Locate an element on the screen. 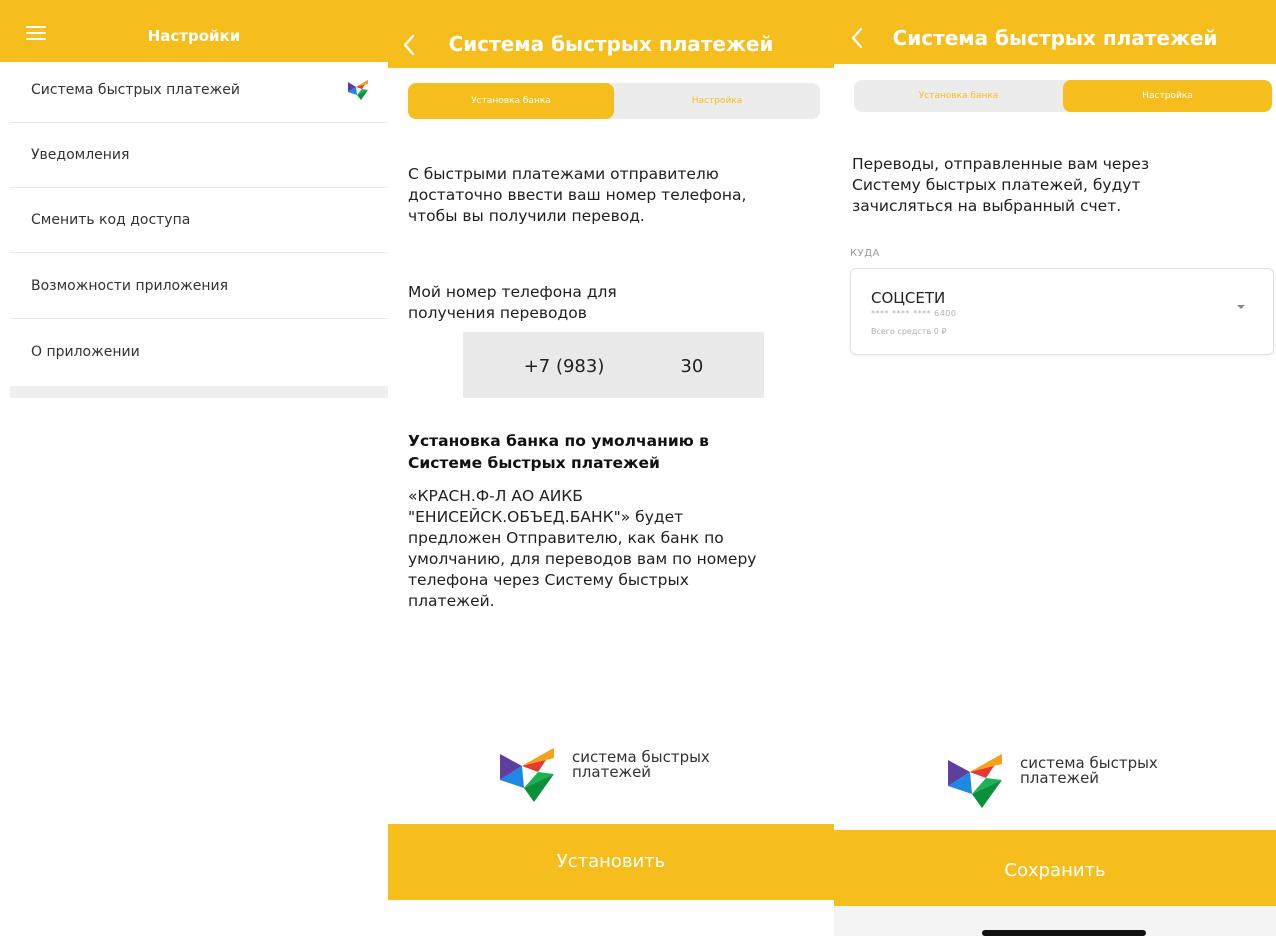  sbp-settings-header: Система быстрых платежей is located at coordinates (1055, 32).